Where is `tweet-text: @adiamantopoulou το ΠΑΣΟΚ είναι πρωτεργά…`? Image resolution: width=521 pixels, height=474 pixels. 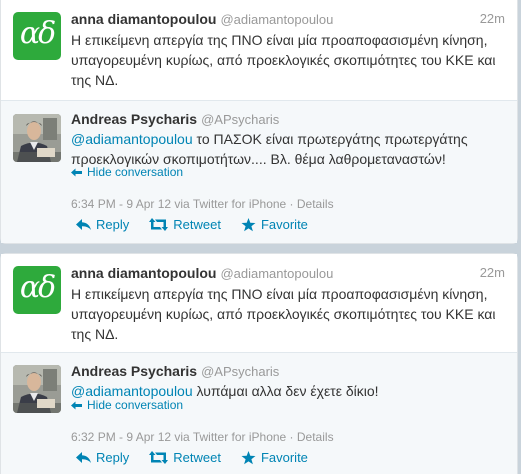 tweet-text: @adiamantopoulou το ΠΑΣΟΚ είναι πρωτεργά… is located at coordinates (287, 149).